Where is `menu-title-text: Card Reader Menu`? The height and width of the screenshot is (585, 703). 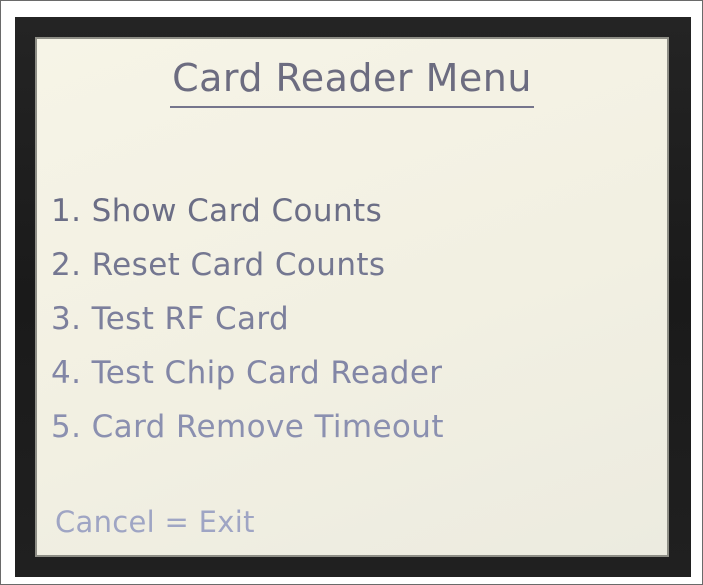
menu-title-text: Card Reader Menu is located at coordinates (352, 81).